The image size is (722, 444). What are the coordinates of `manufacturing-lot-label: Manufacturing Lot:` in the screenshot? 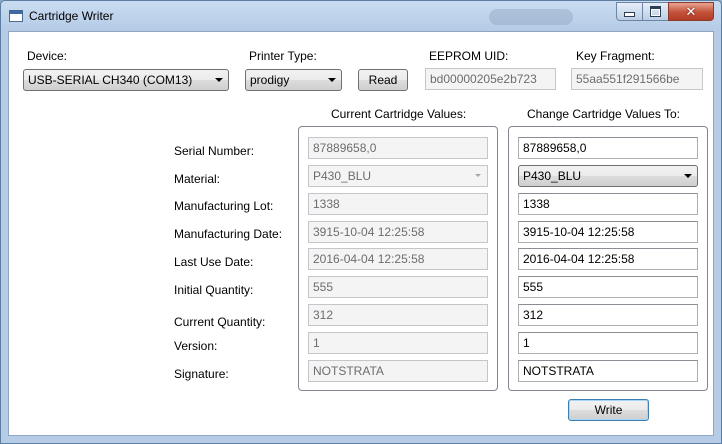 It's located at (224, 206).